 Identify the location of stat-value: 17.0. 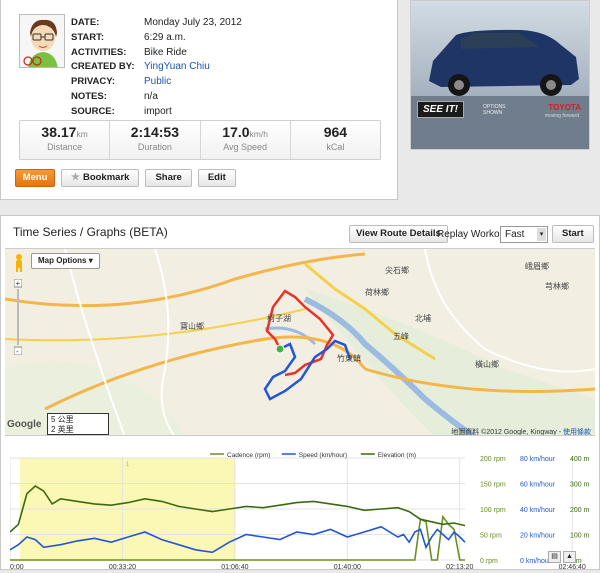
(236, 132).